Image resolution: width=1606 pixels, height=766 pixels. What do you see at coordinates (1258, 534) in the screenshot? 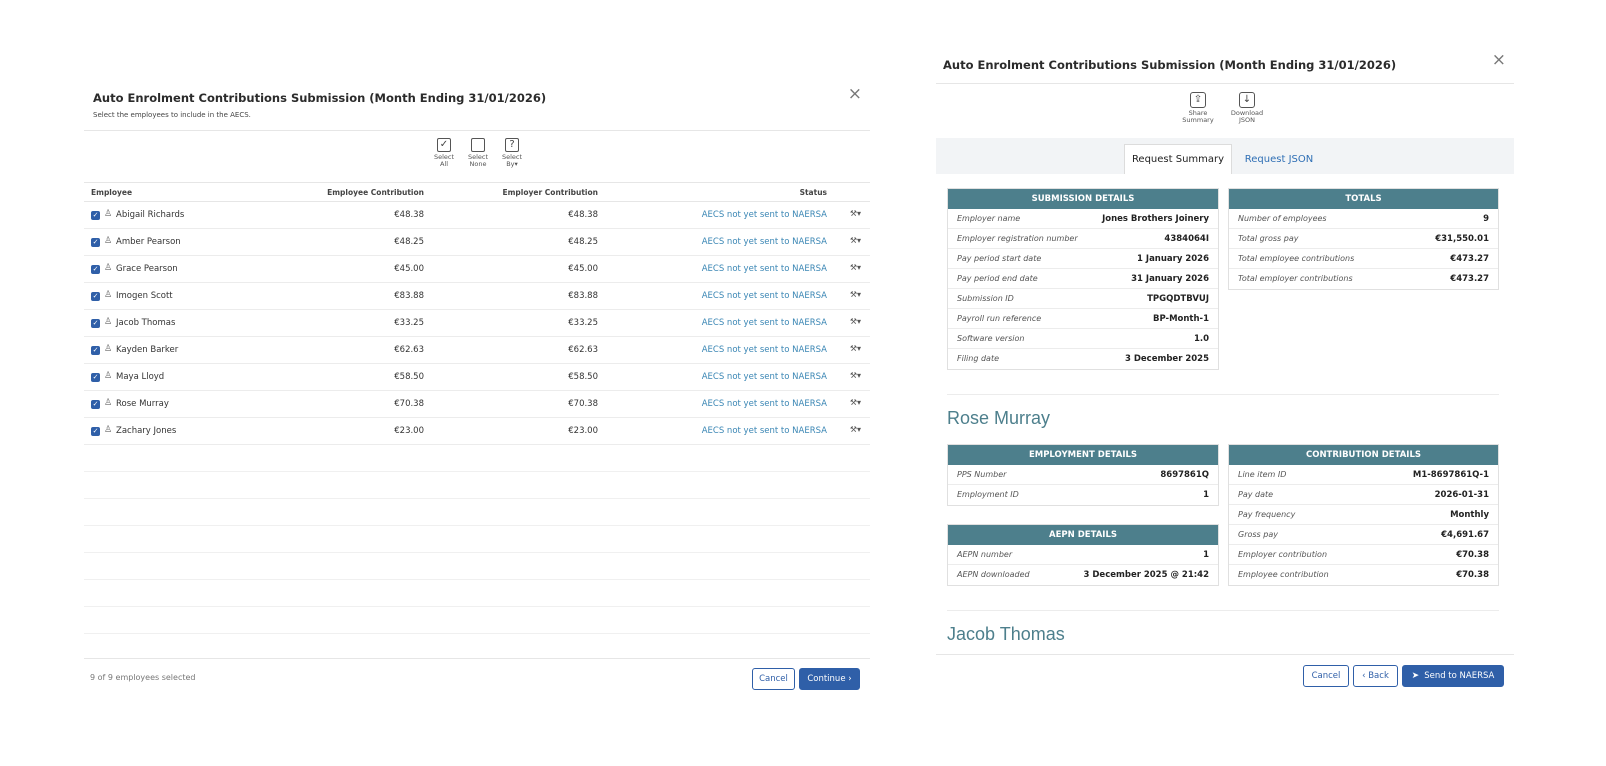
I see `detail-label: Gross pay` at bounding box center [1258, 534].